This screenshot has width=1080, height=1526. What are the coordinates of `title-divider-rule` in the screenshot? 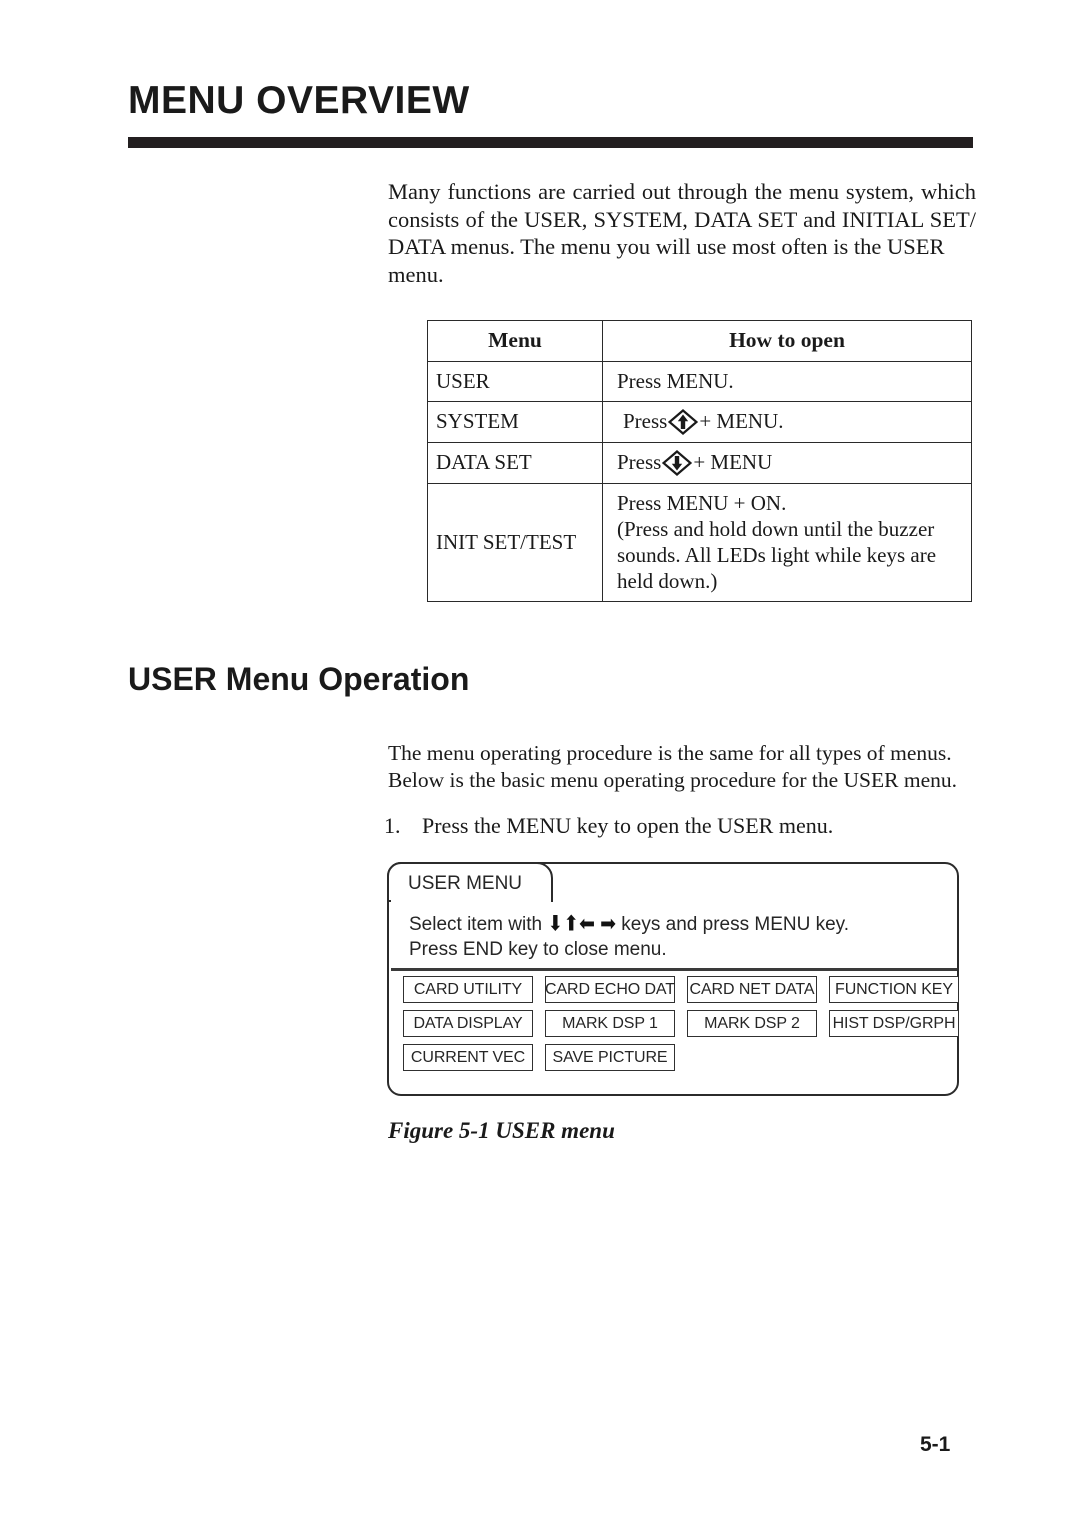 It's located at (550, 142).